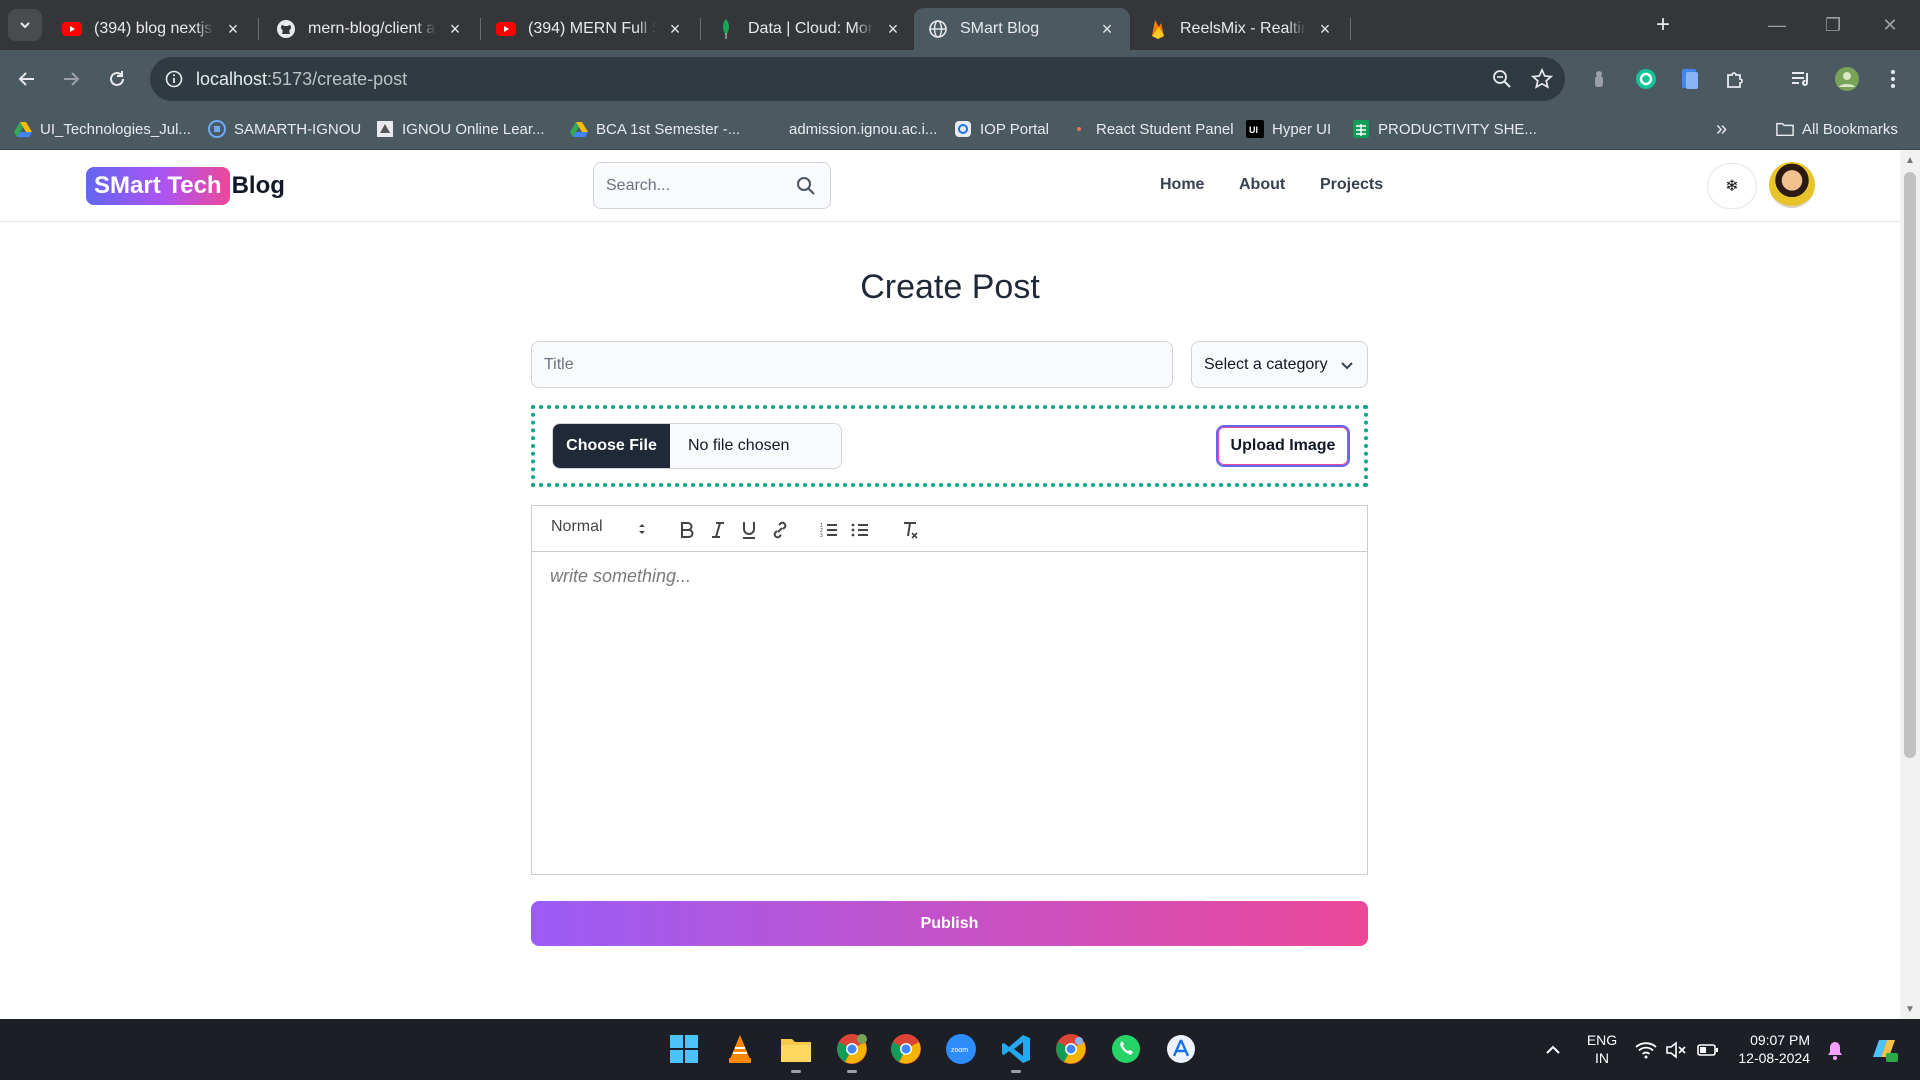  Describe the element at coordinates (829, 530) in the screenshot. I see `ordered-list-icon: 123` at that location.